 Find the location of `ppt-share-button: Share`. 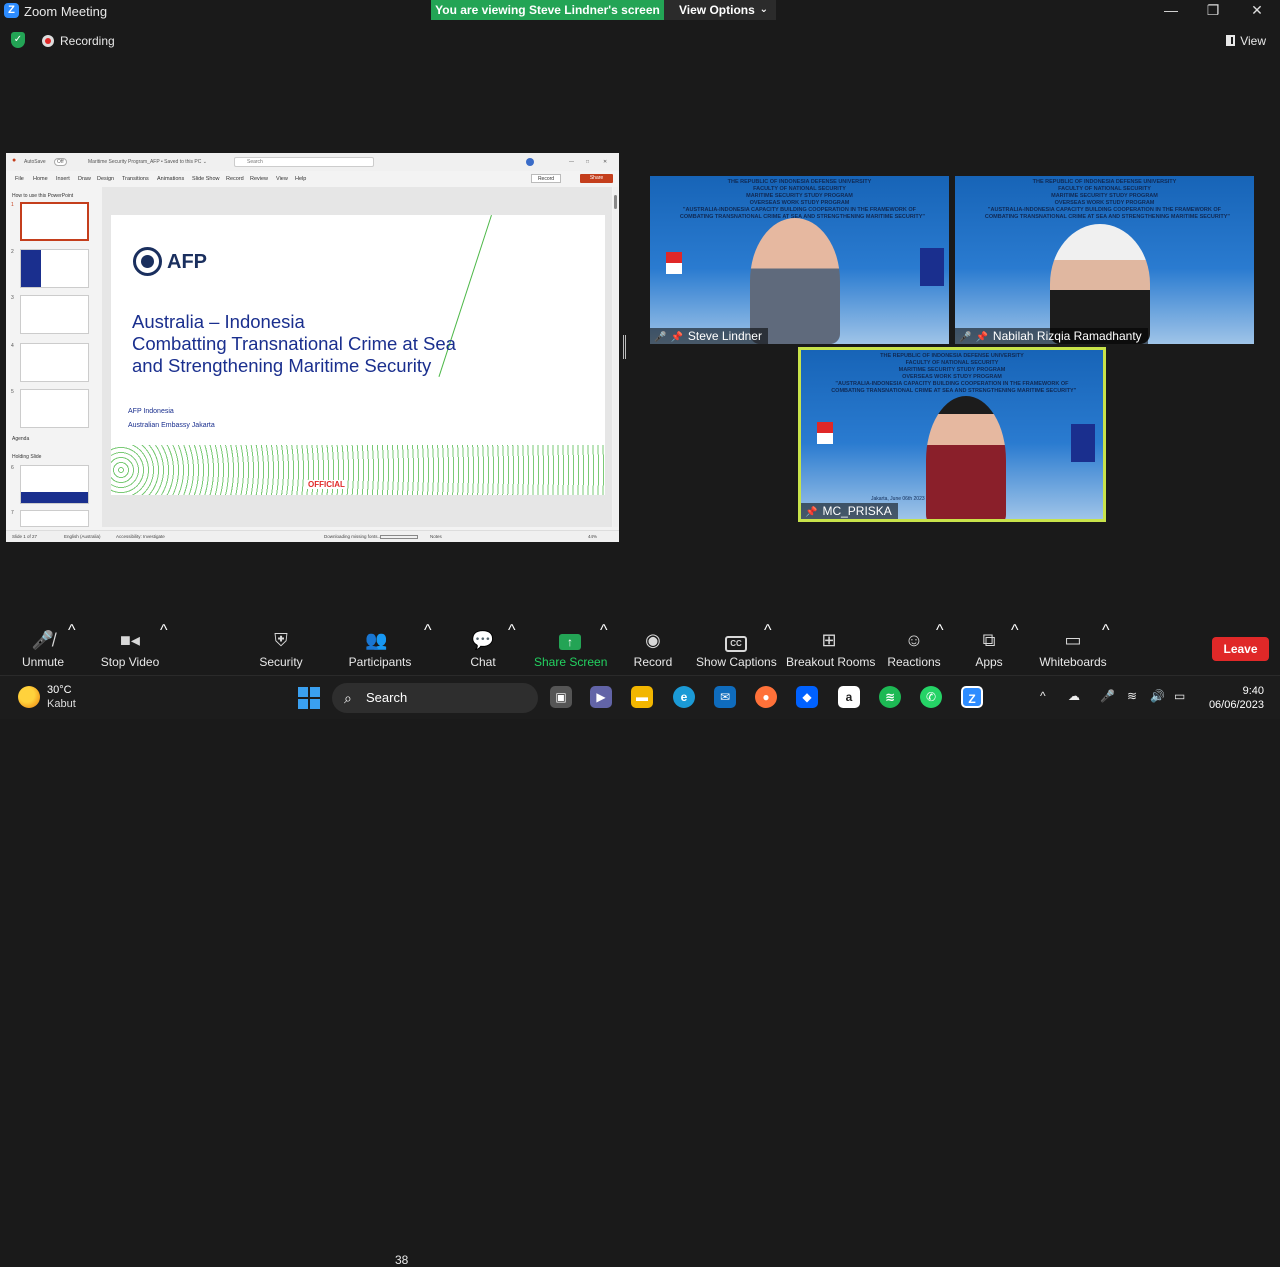

ppt-share-button: Share is located at coordinates (596, 178).